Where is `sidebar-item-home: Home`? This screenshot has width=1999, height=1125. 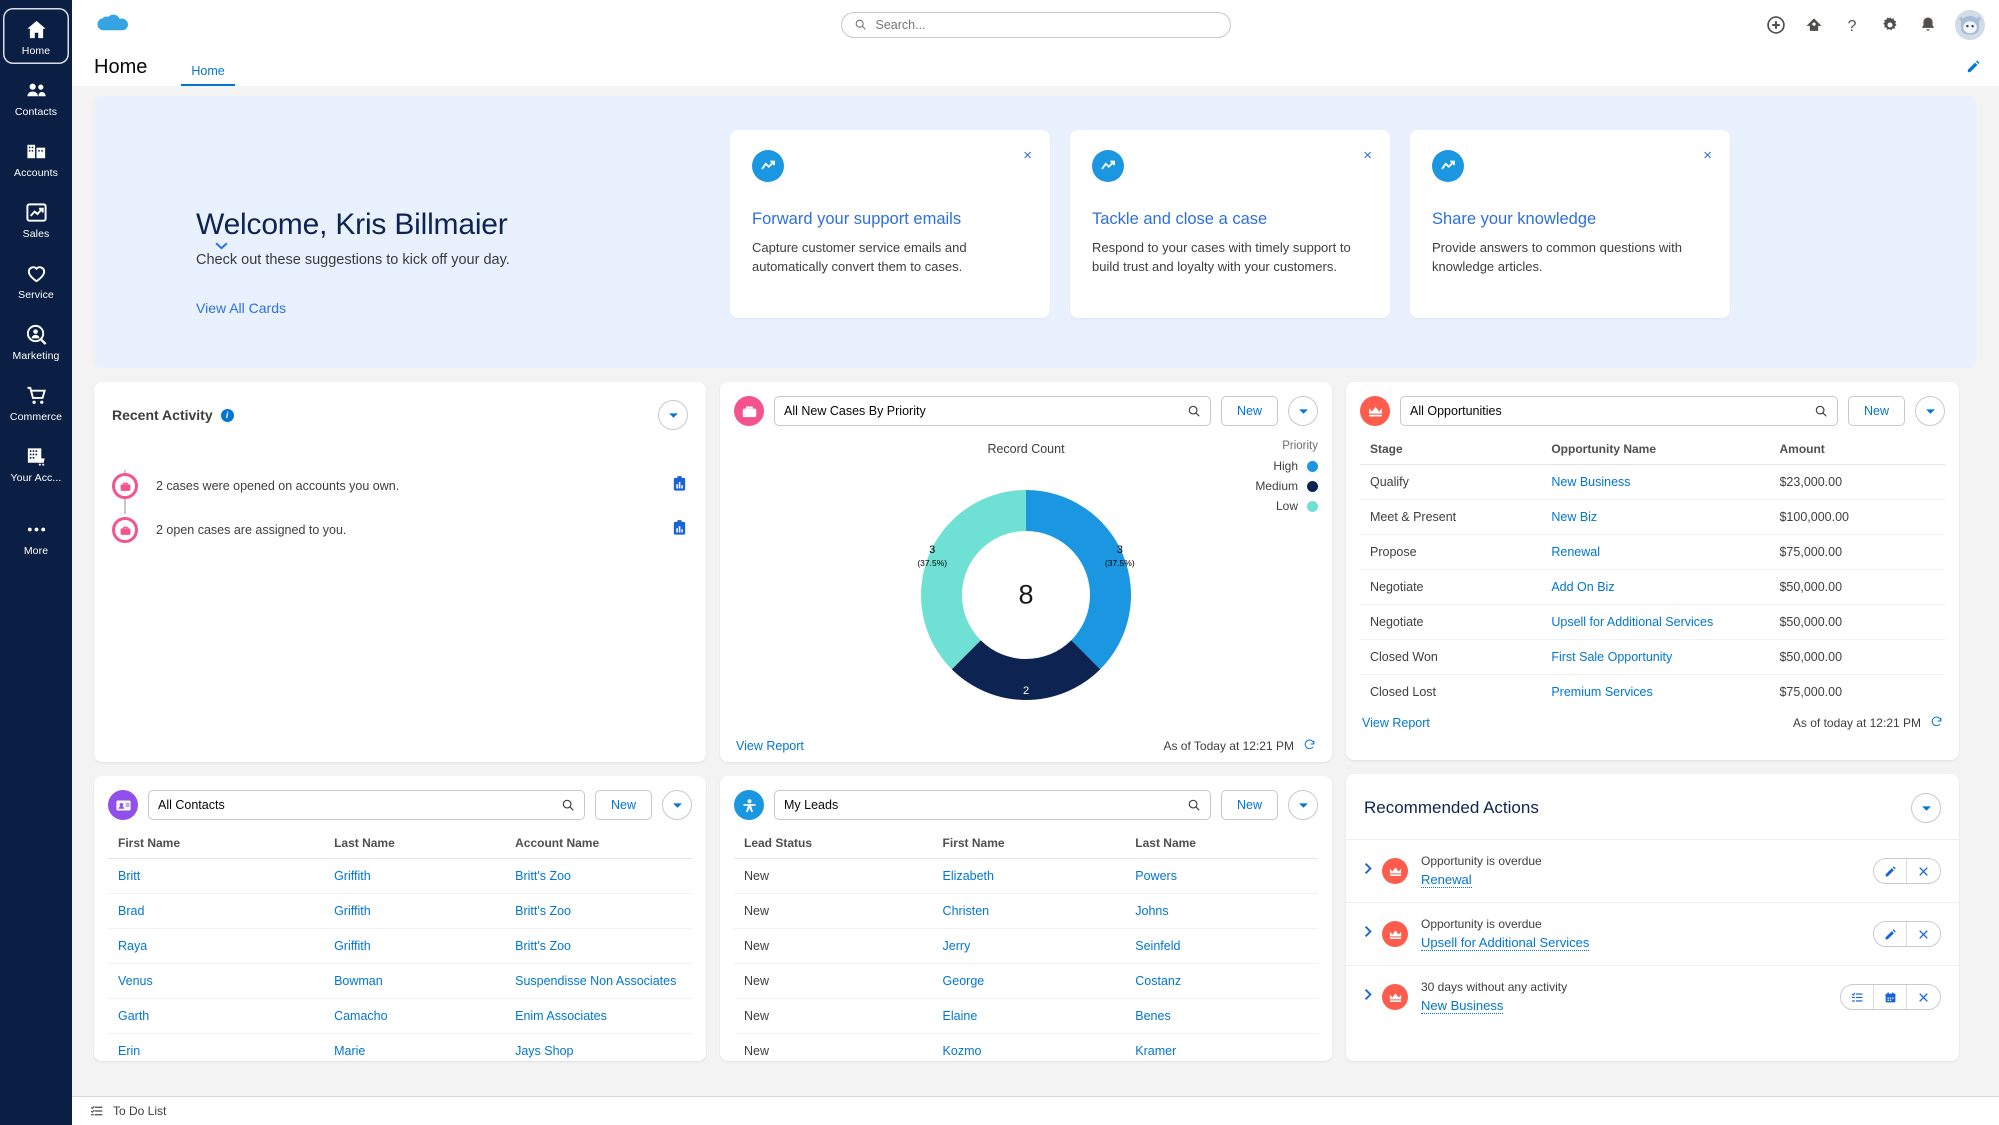
sidebar-item-home: Home is located at coordinates (36, 36).